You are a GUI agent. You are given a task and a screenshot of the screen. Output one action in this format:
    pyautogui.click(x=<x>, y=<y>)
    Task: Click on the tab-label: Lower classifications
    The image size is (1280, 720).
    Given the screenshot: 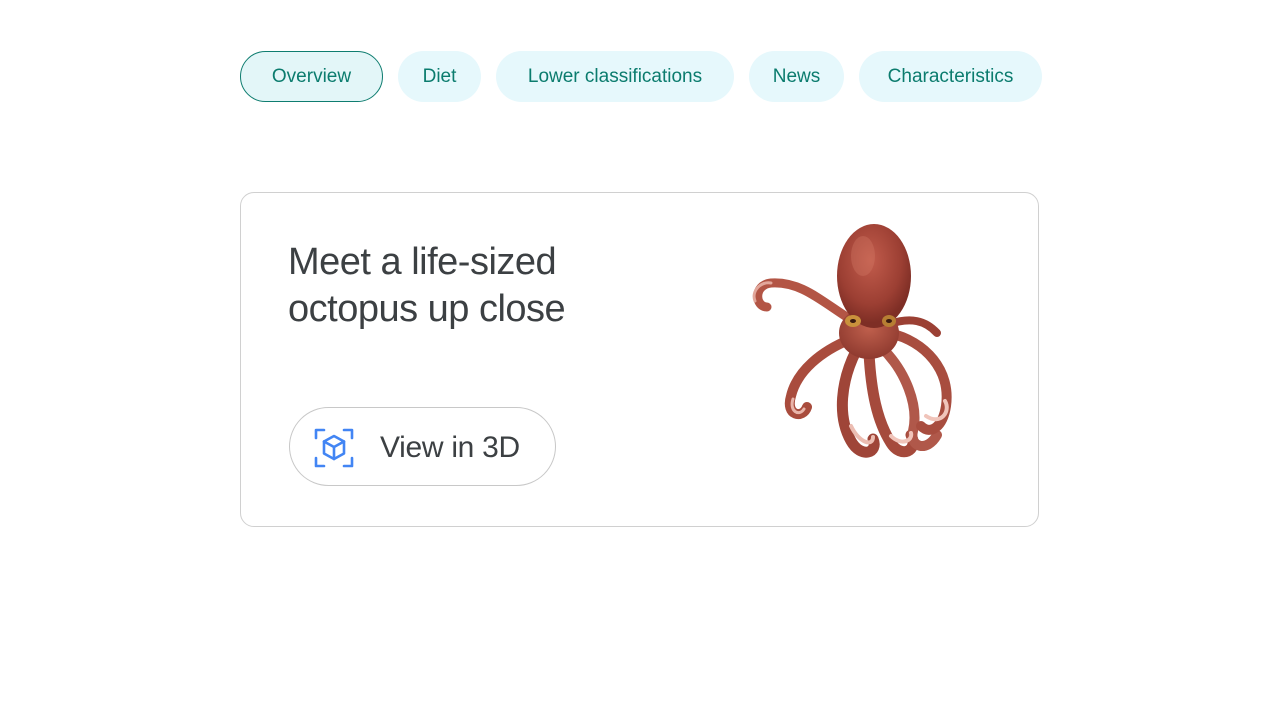 What is the action you would take?
    pyautogui.click(x=615, y=76)
    